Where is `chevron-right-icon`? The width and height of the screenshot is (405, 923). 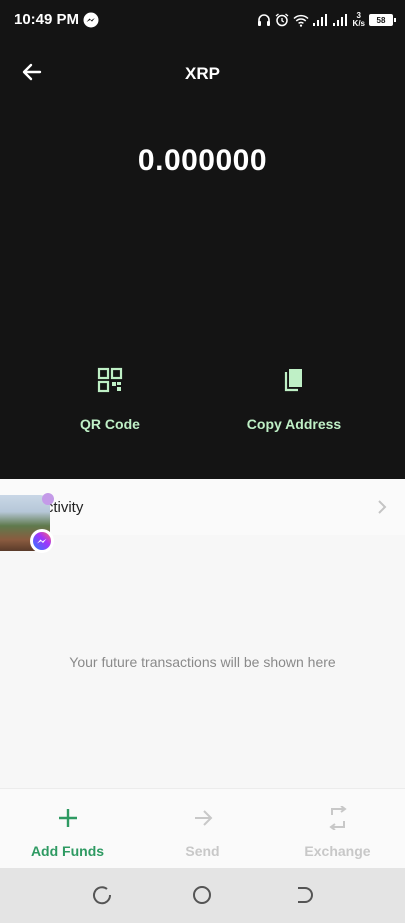 chevron-right-icon is located at coordinates (382, 507).